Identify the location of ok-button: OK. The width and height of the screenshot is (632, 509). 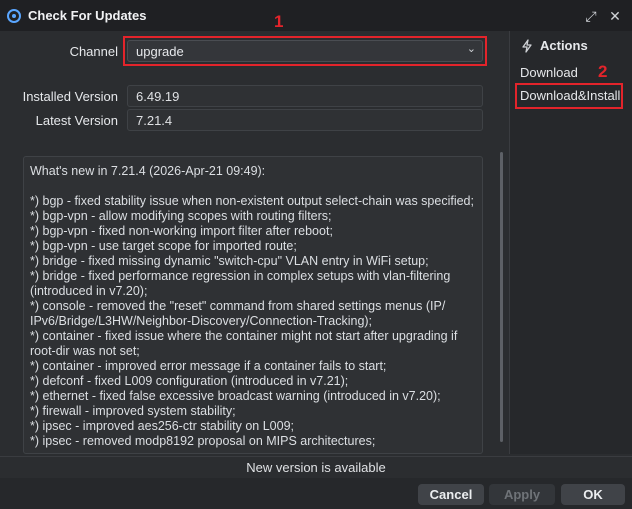
(593, 494).